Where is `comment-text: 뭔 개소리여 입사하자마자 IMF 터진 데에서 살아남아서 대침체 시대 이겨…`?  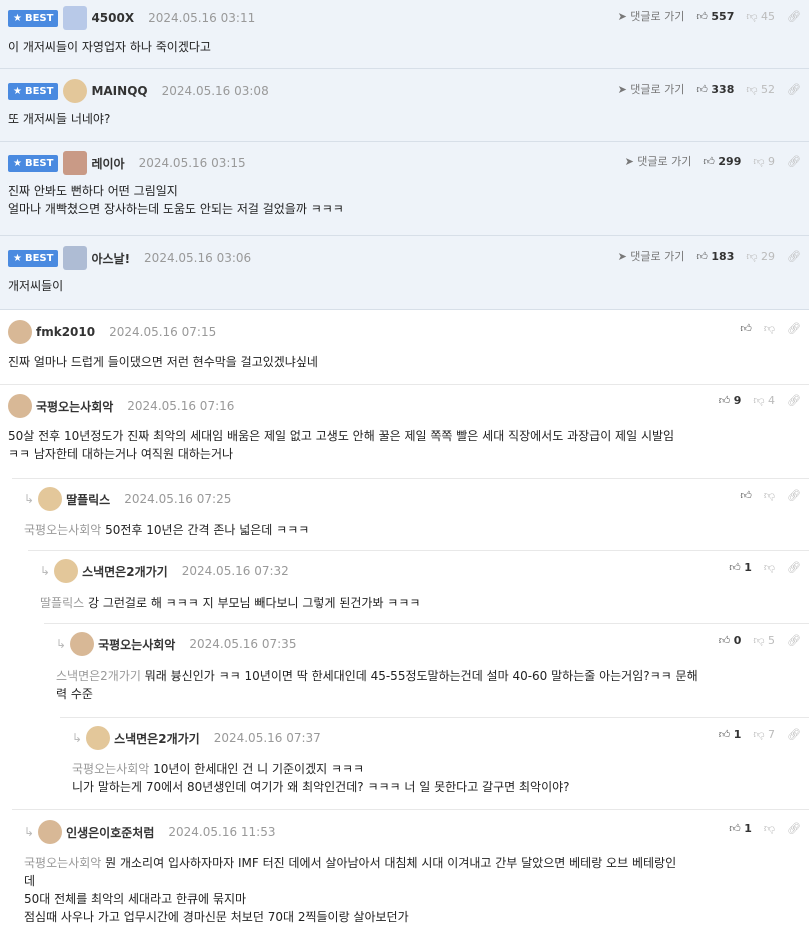
comment-text: 뭔 개소리여 입사하자마자 IMF 터진 데에서 살아남아서 대침체 시대 이겨… is located at coordinates (391, 863).